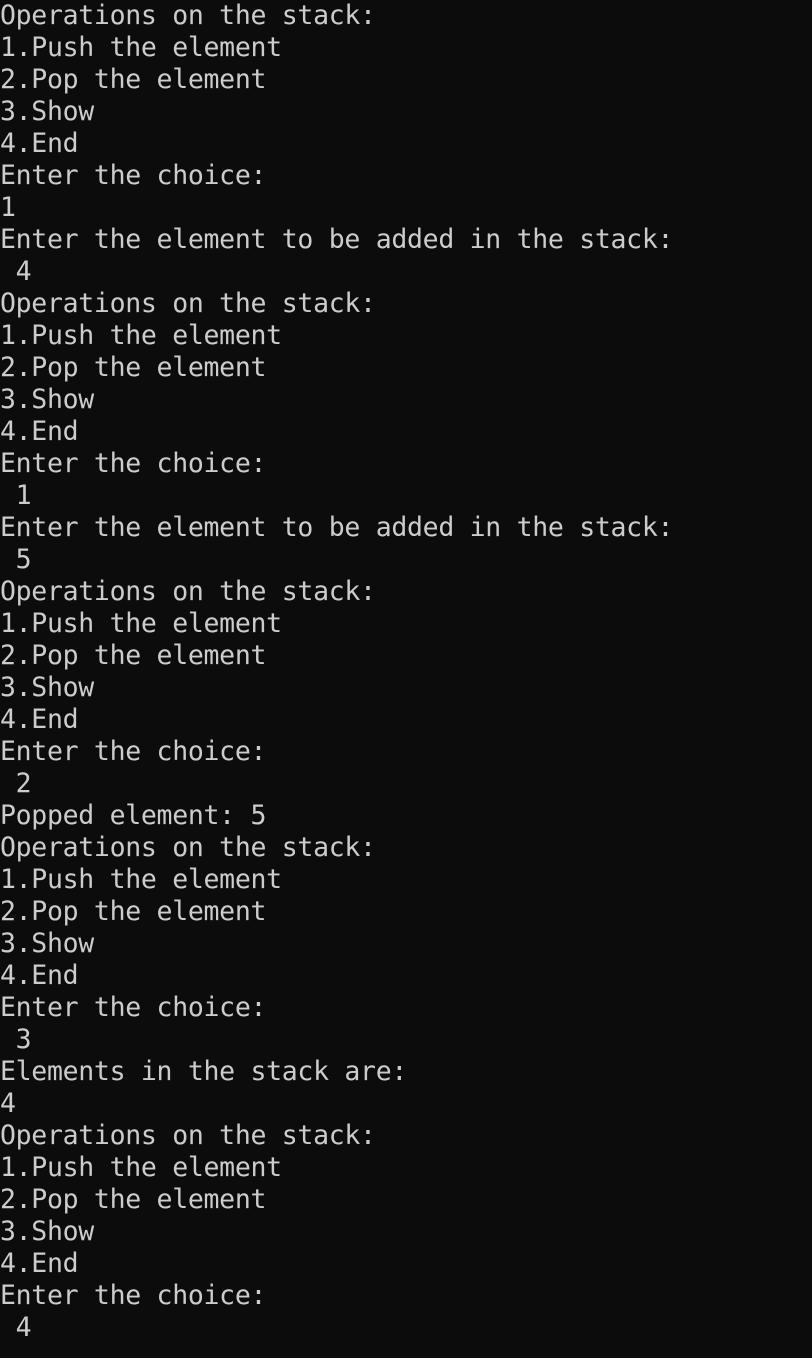 This screenshot has width=812, height=1358. Describe the element at coordinates (16, 559) in the screenshot. I see `console-line: 5` at that location.